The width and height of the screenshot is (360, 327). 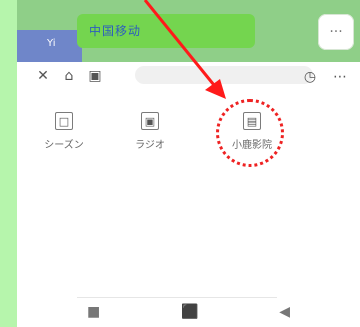 I want to click on status-left-block: Yi, so click(x=49, y=46).